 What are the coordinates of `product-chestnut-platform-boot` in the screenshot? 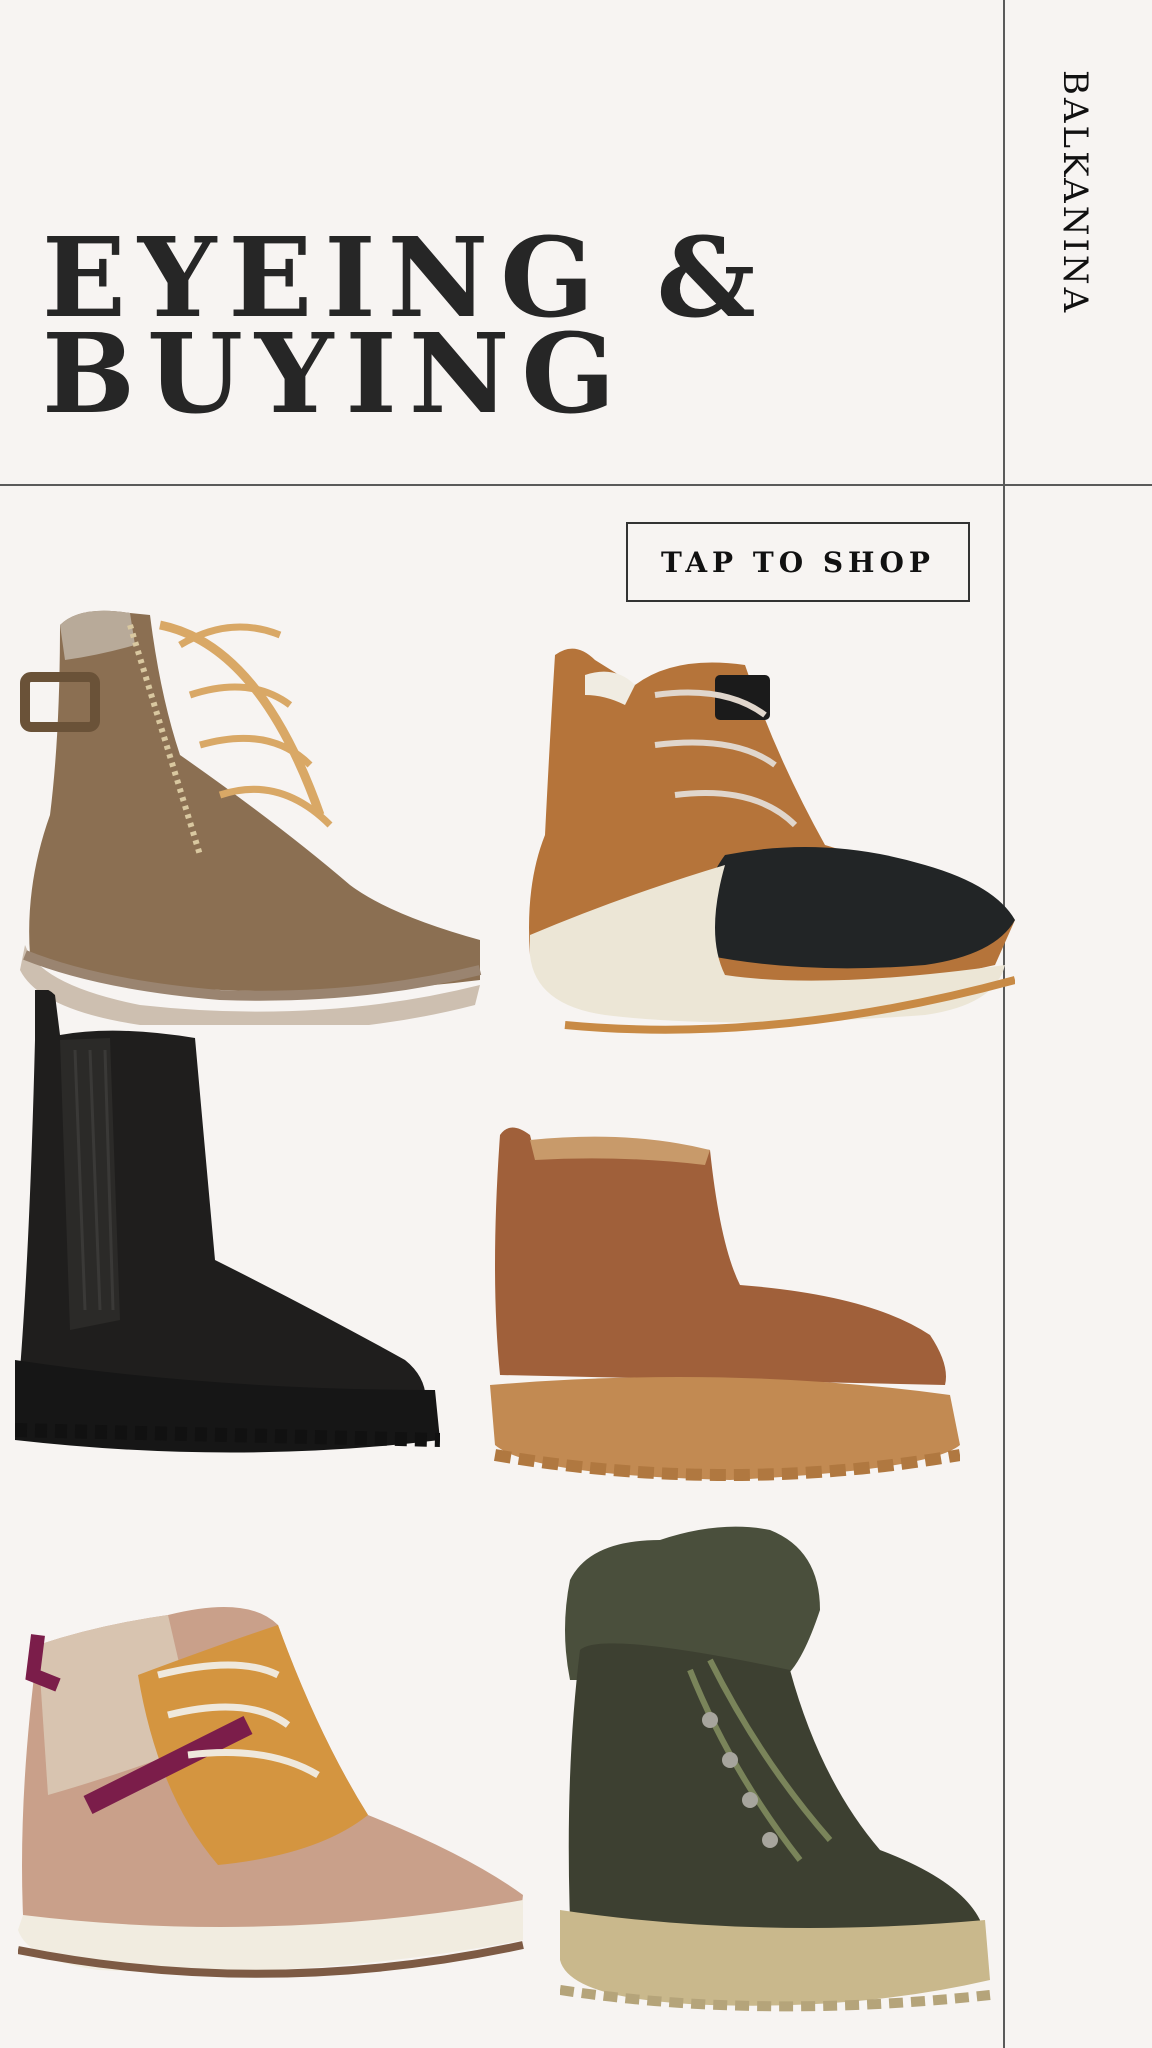 It's located at (725, 1307).